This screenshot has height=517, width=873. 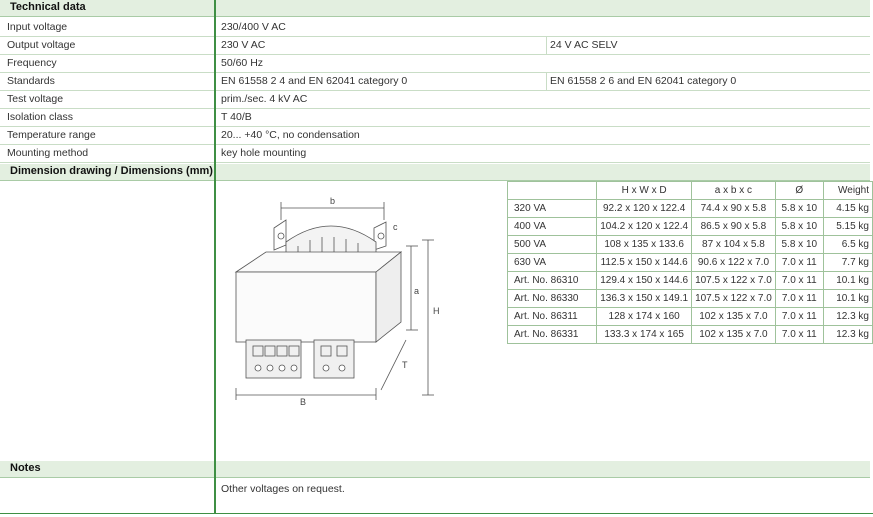 What do you see at coordinates (264, 99) in the screenshot?
I see `spec-value: prim./sec. 4 kV AC` at bounding box center [264, 99].